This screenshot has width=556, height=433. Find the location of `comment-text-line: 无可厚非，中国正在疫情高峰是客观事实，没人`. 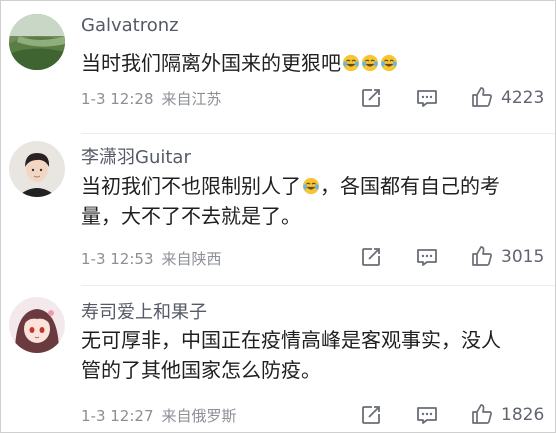

comment-text-line: 无可厚非，中国正在疫情高峰是客观事实，没人 is located at coordinates (291, 340).